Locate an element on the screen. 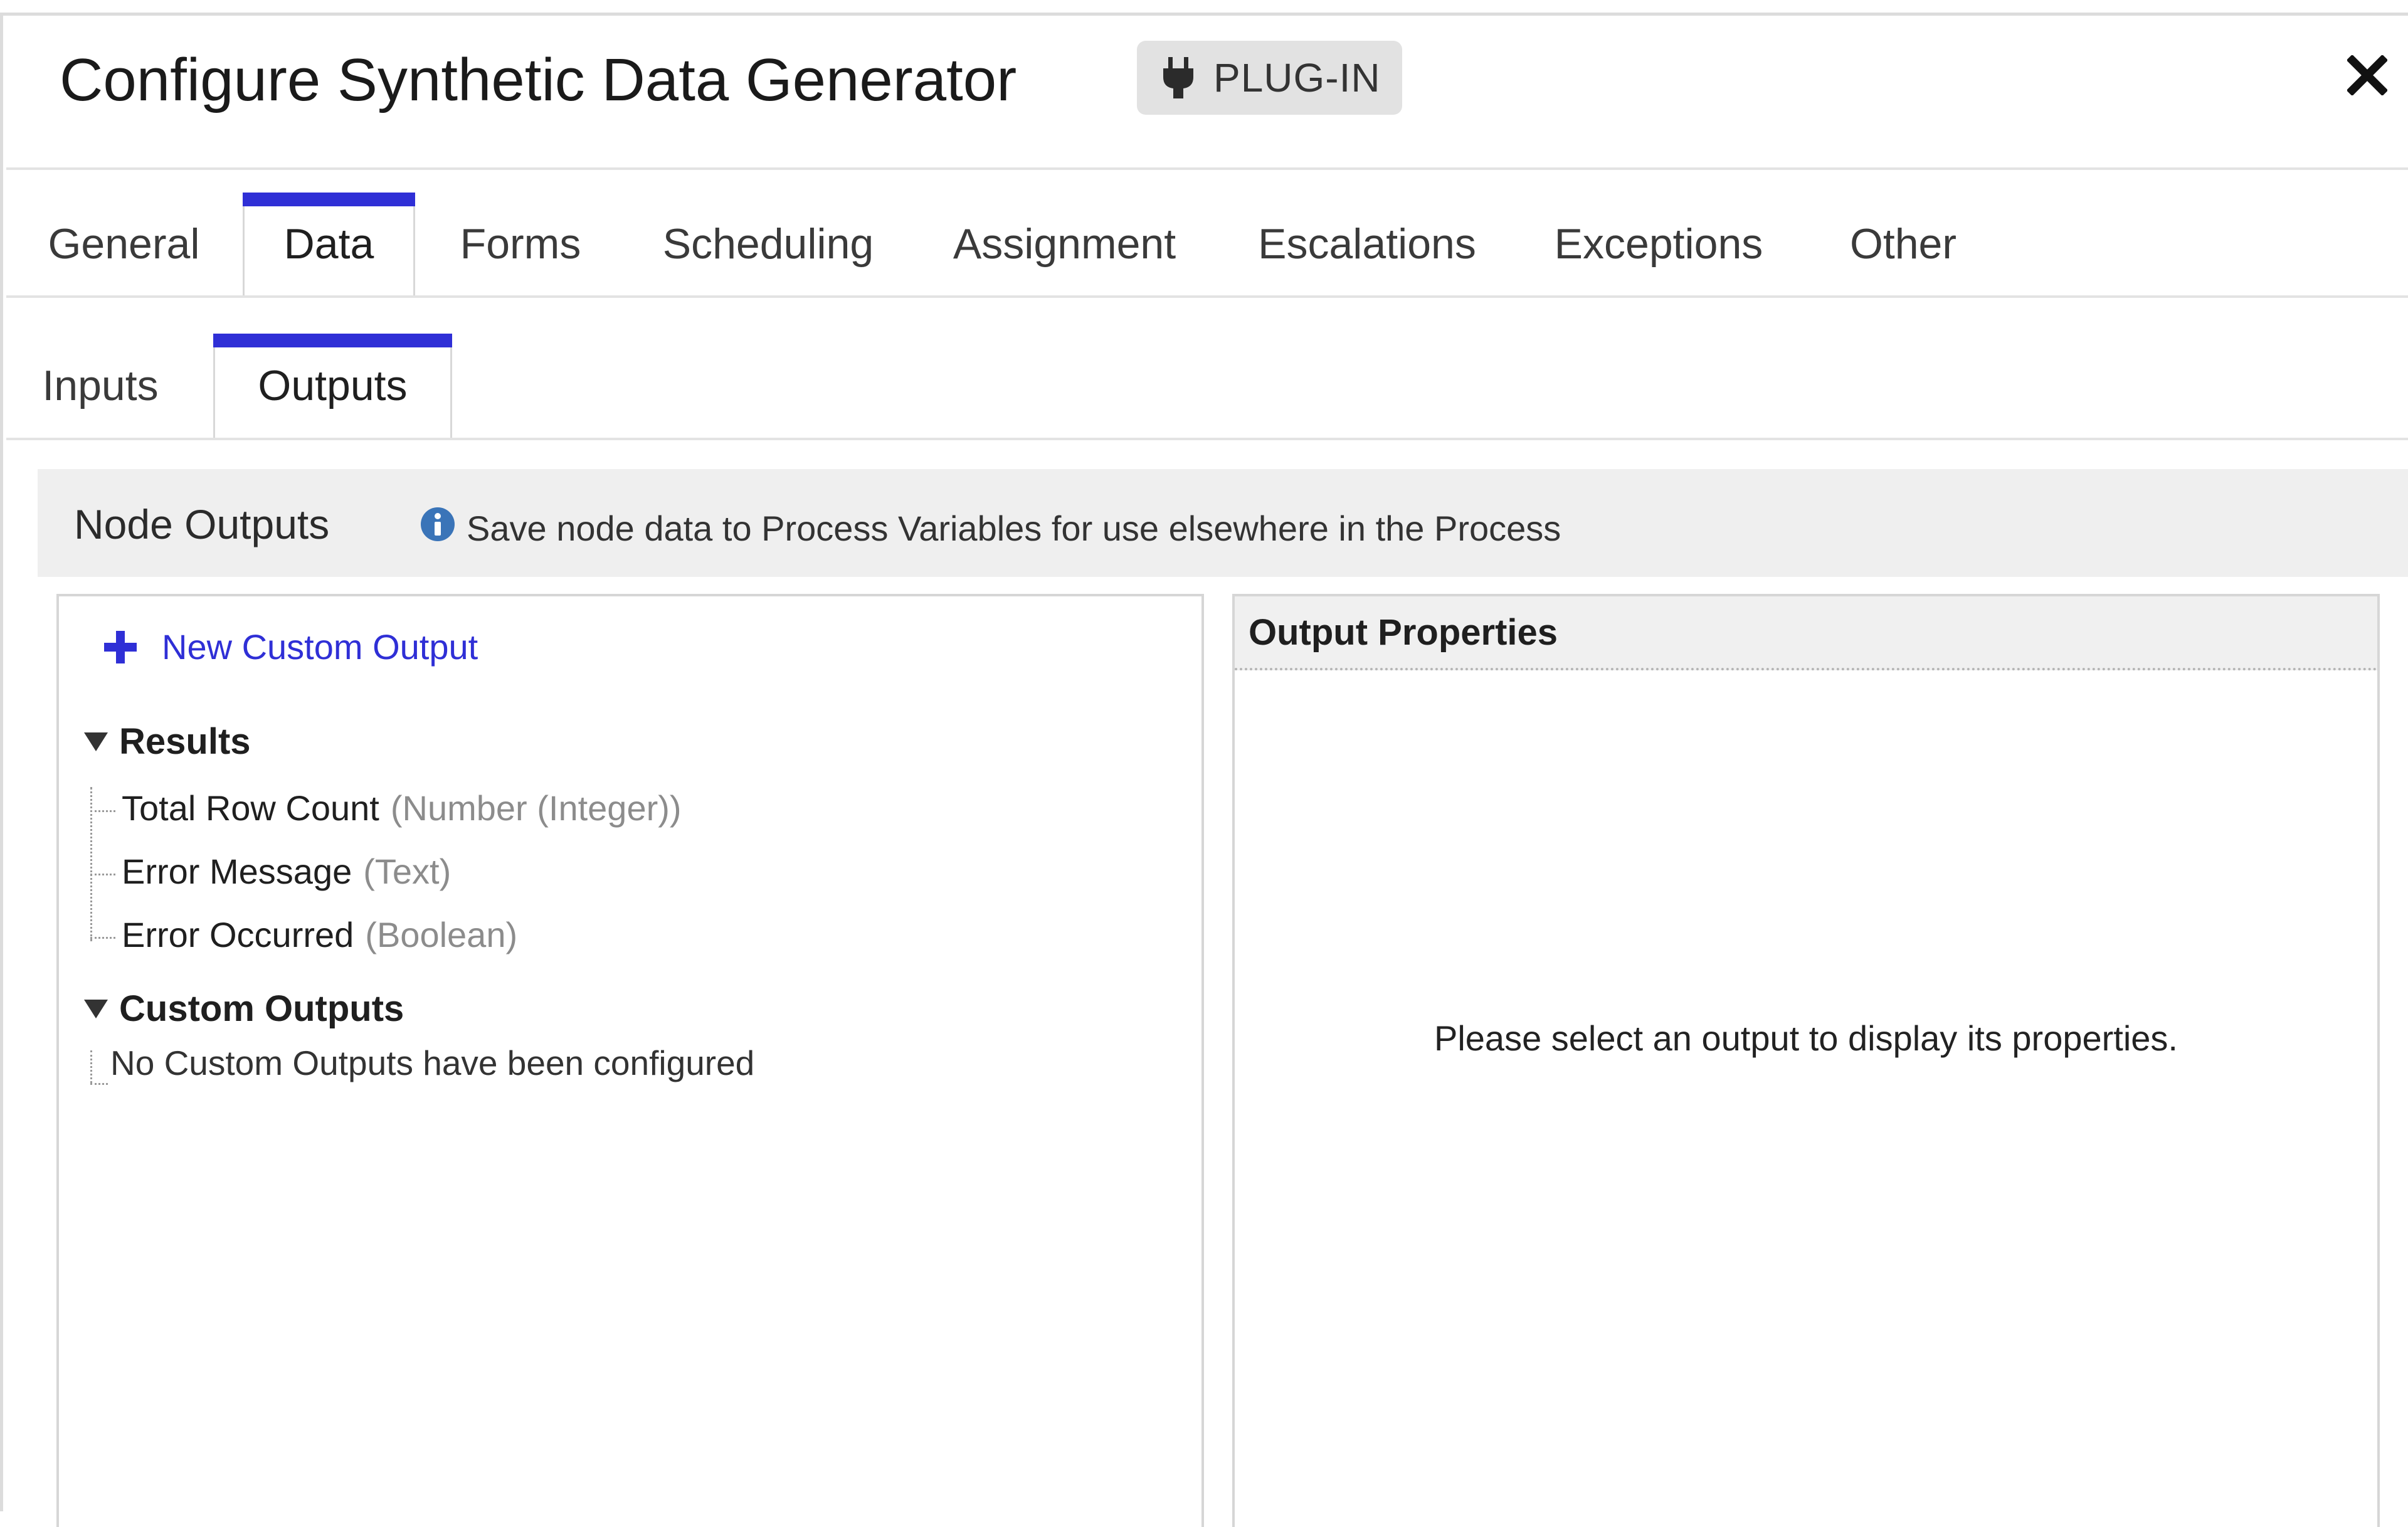 This screenshot has width=2408, height=1527. dialog-title: Configure Synthetic Data Generator is located at coordinates (538, 80).